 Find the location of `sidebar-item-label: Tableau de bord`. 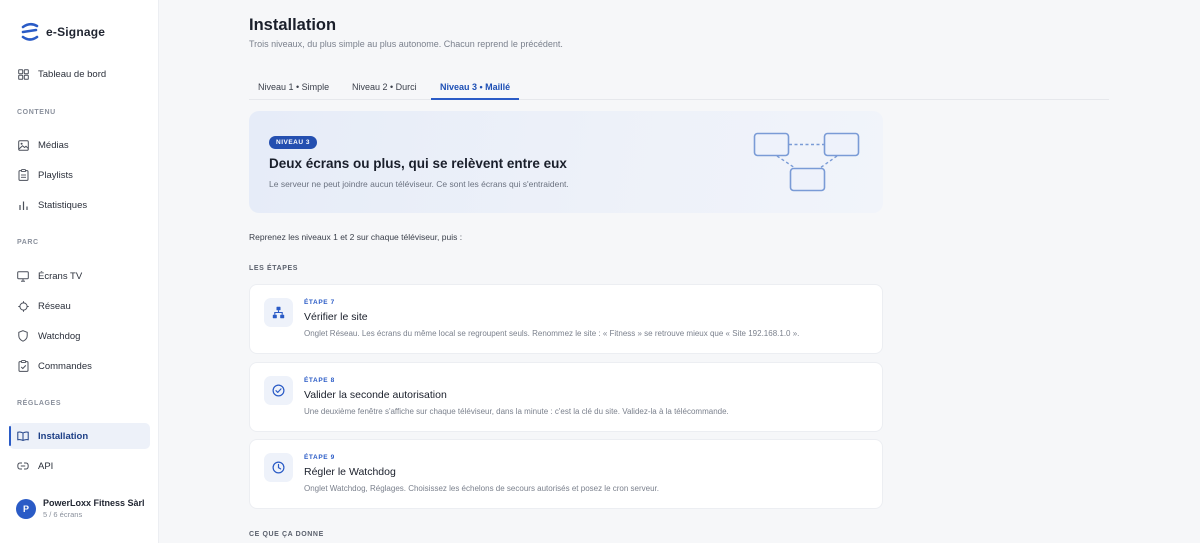

sidebar-item-label: Tableau de bord is located at coordinates (72, 74).